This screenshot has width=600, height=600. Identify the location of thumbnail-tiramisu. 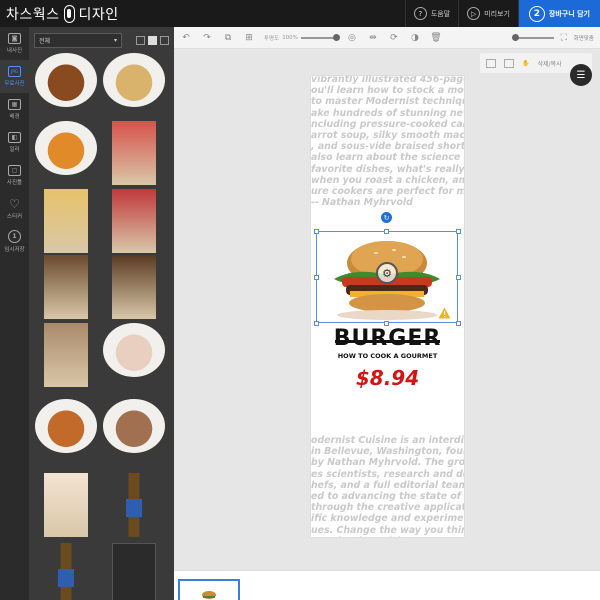
(134, 426).